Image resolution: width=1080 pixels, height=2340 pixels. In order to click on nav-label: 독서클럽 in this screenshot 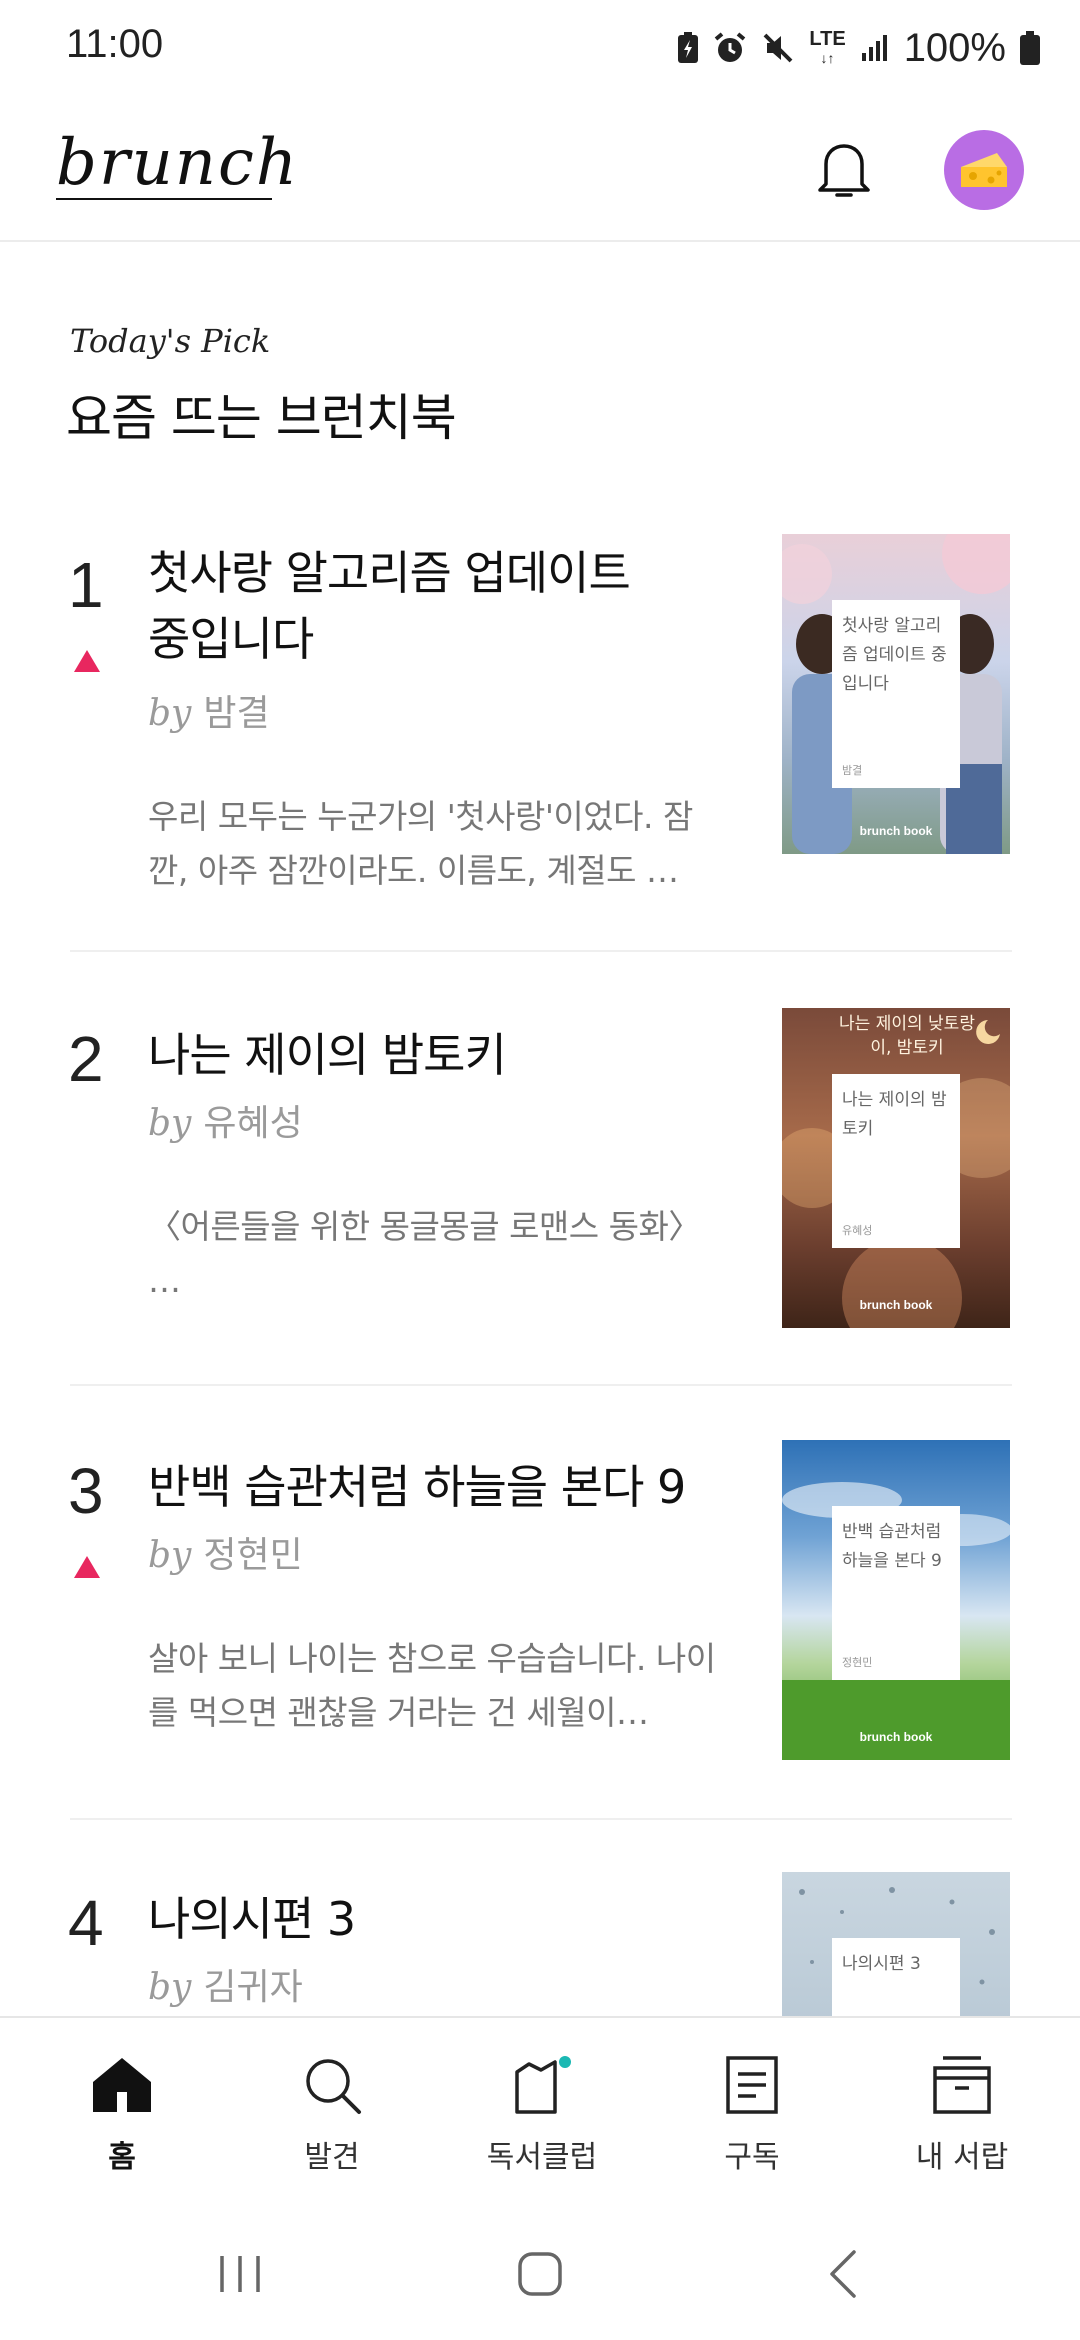, I will do `click(542, 2157)`.